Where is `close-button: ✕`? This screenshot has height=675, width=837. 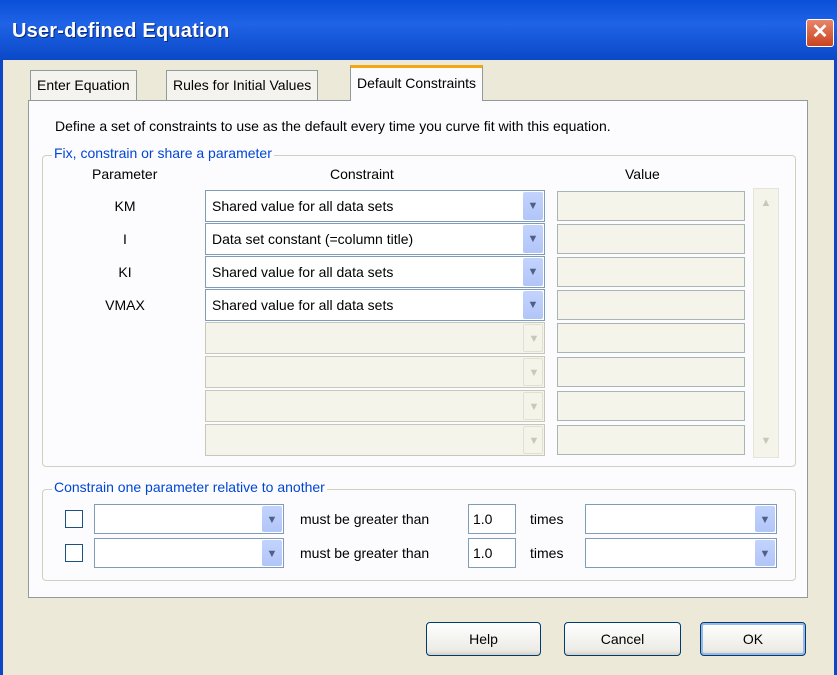 close-button: ✕ is located at coordinates (820, 33).